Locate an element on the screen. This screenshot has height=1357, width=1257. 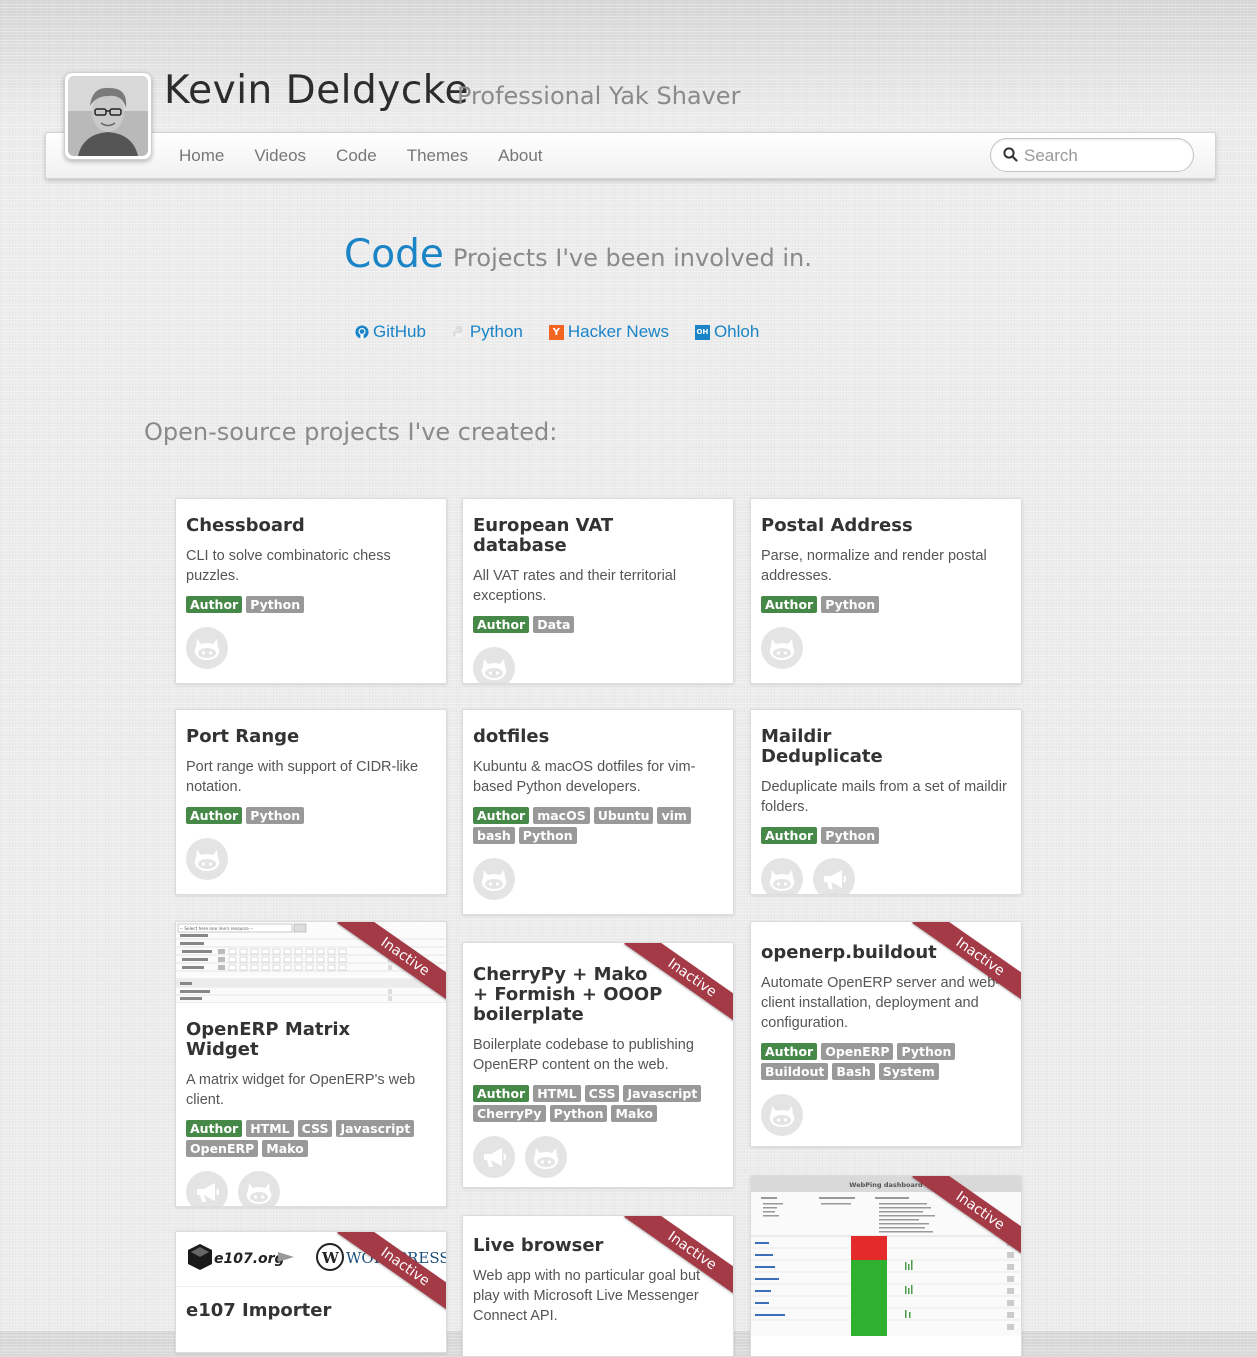
project-card: WebPing dashboard Inactive is located at coordinates (886, 1266).